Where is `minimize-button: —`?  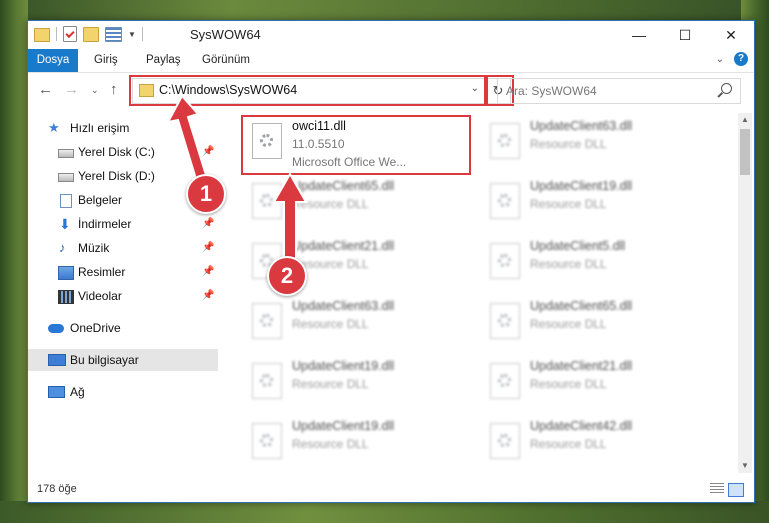
minimize-button: — is located at coordinates (639, 35).